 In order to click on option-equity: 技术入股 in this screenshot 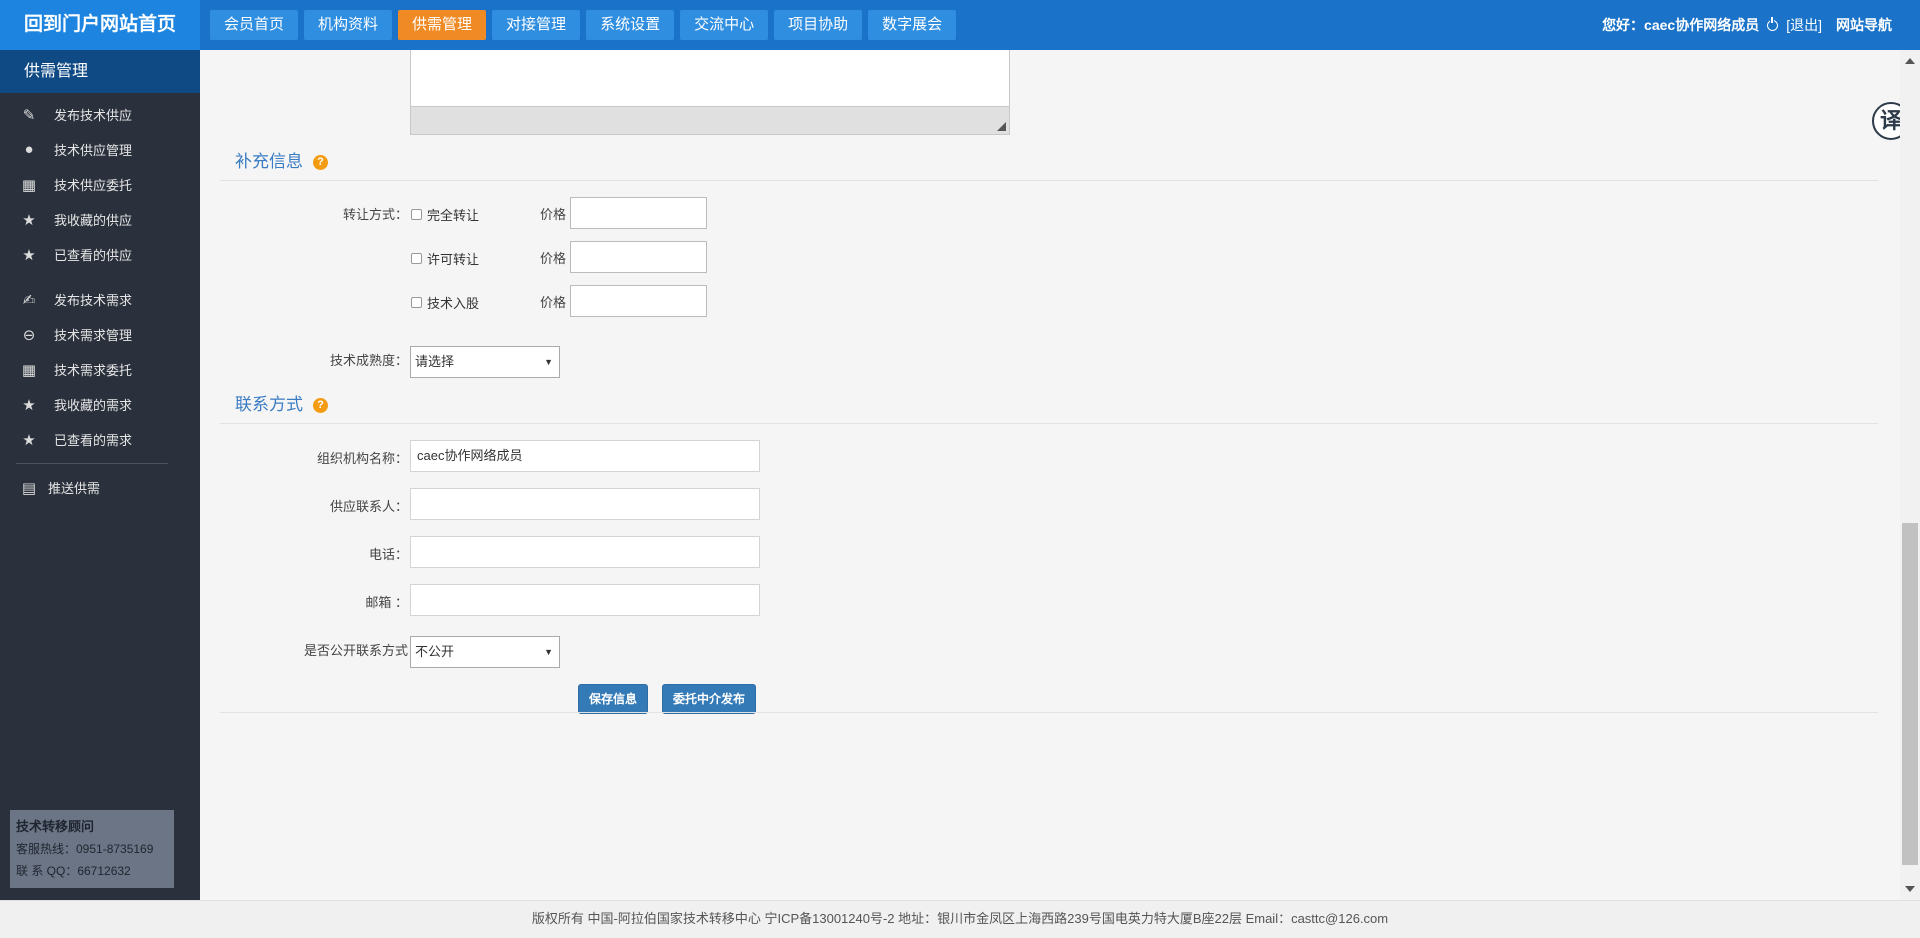, I will do `click(445, 302)`.